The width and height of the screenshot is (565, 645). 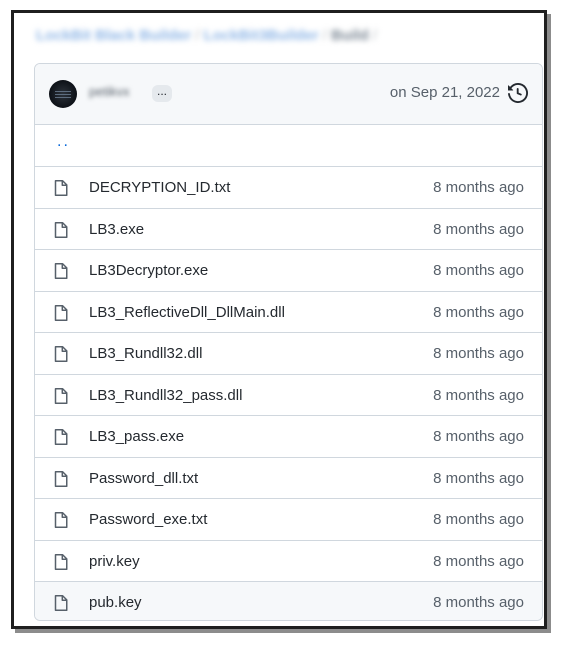 What do you see at coordinates (288, 437) in the screenshot?
I see `file-row: LB3_pass.exe 8 months ago` at bounding box center [288, 437].